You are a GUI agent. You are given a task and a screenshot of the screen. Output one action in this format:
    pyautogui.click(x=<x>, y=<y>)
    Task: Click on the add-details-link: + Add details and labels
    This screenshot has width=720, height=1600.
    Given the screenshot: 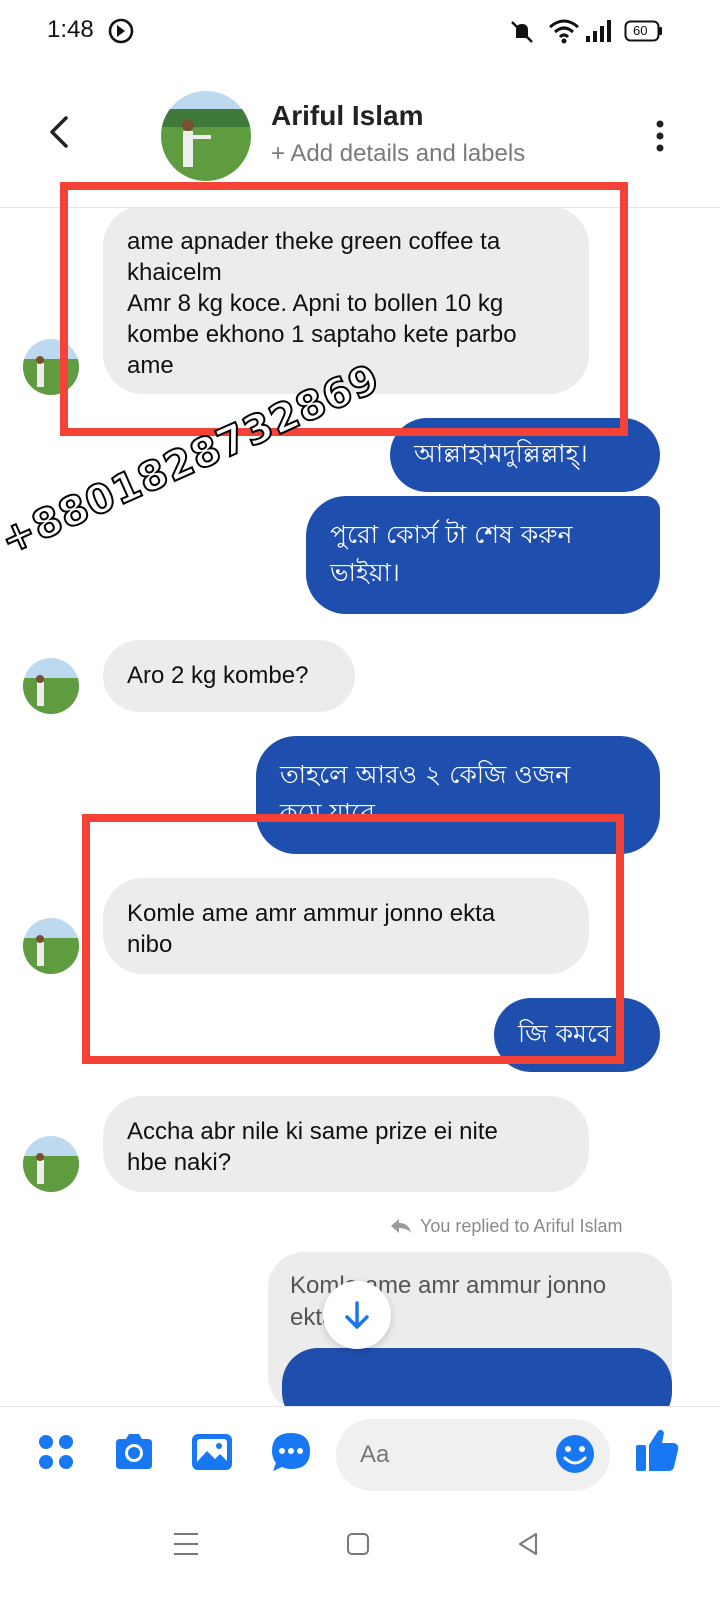 What is the action you would take?
    pyautogui.click(x=398, y=154)
    